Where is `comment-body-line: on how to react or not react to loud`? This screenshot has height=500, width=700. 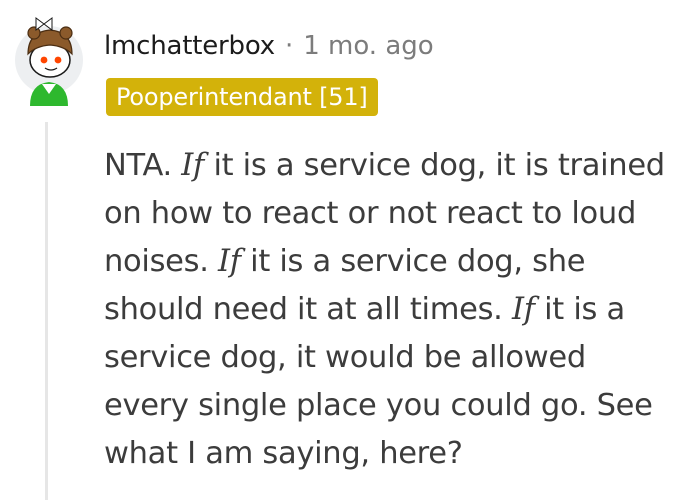
comment-body-line: on how to react or not react to loud is located at coordinates (401, 214).